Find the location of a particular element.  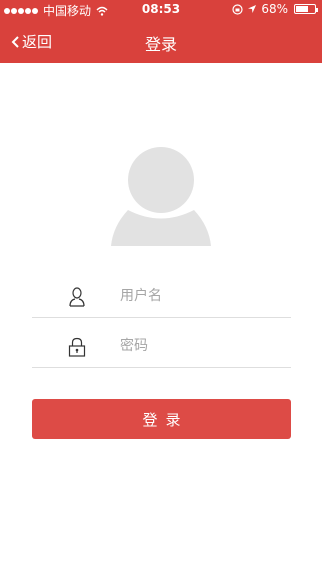

login-button: 登录 is located at coordinates (161, 419).